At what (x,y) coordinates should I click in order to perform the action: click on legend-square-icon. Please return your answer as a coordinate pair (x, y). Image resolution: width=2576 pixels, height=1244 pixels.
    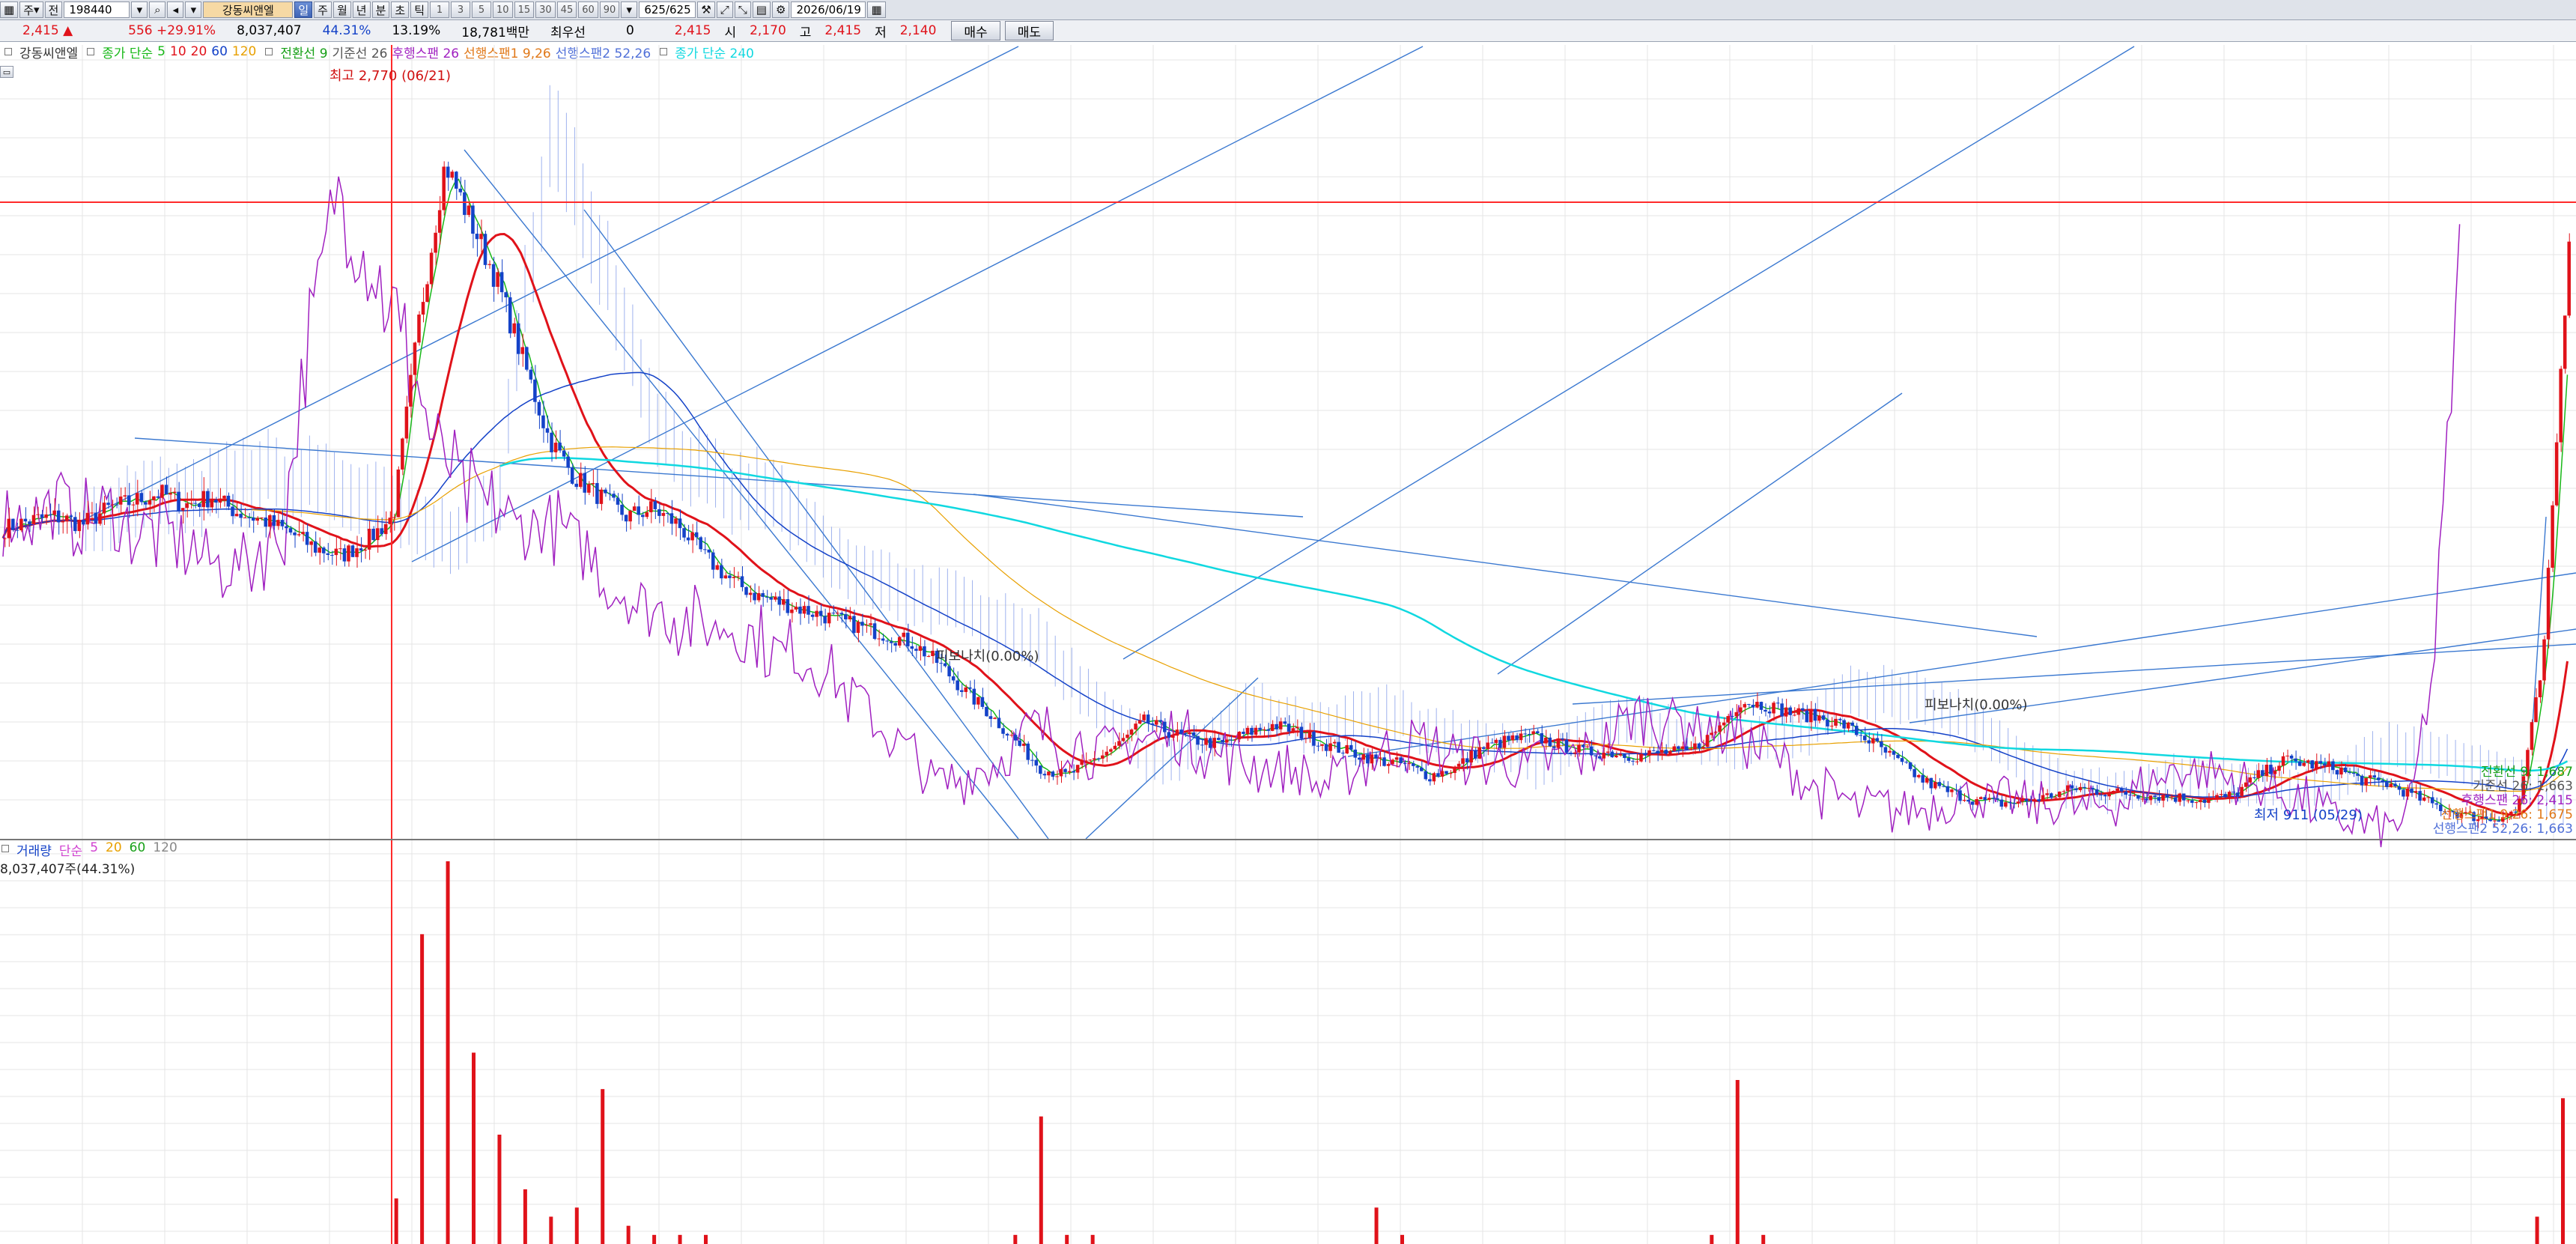
    Looking at the image, I should click on (5, 848).